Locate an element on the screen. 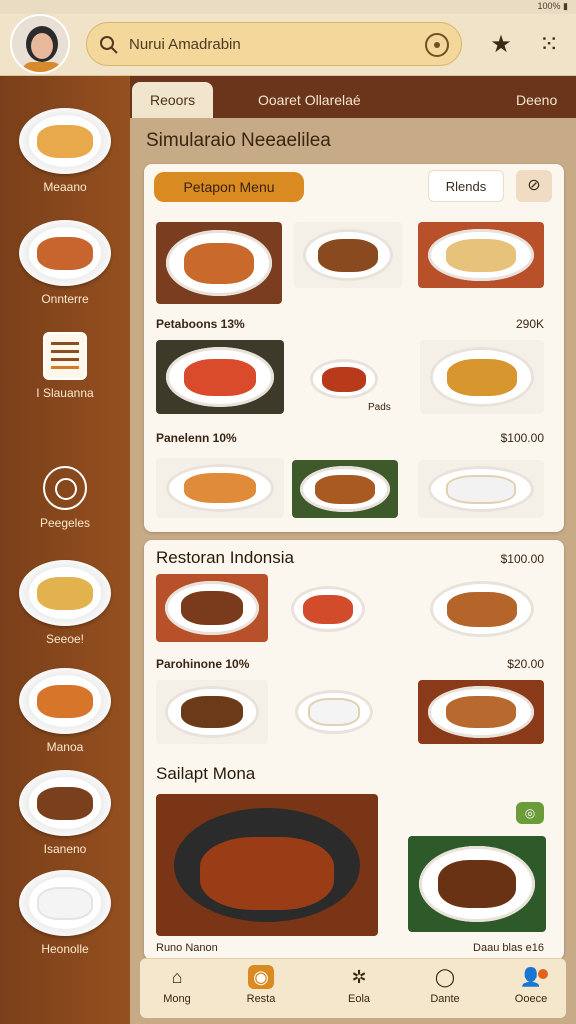  sidebar-item-2: Onnterre is located at coordinates (65, 263).